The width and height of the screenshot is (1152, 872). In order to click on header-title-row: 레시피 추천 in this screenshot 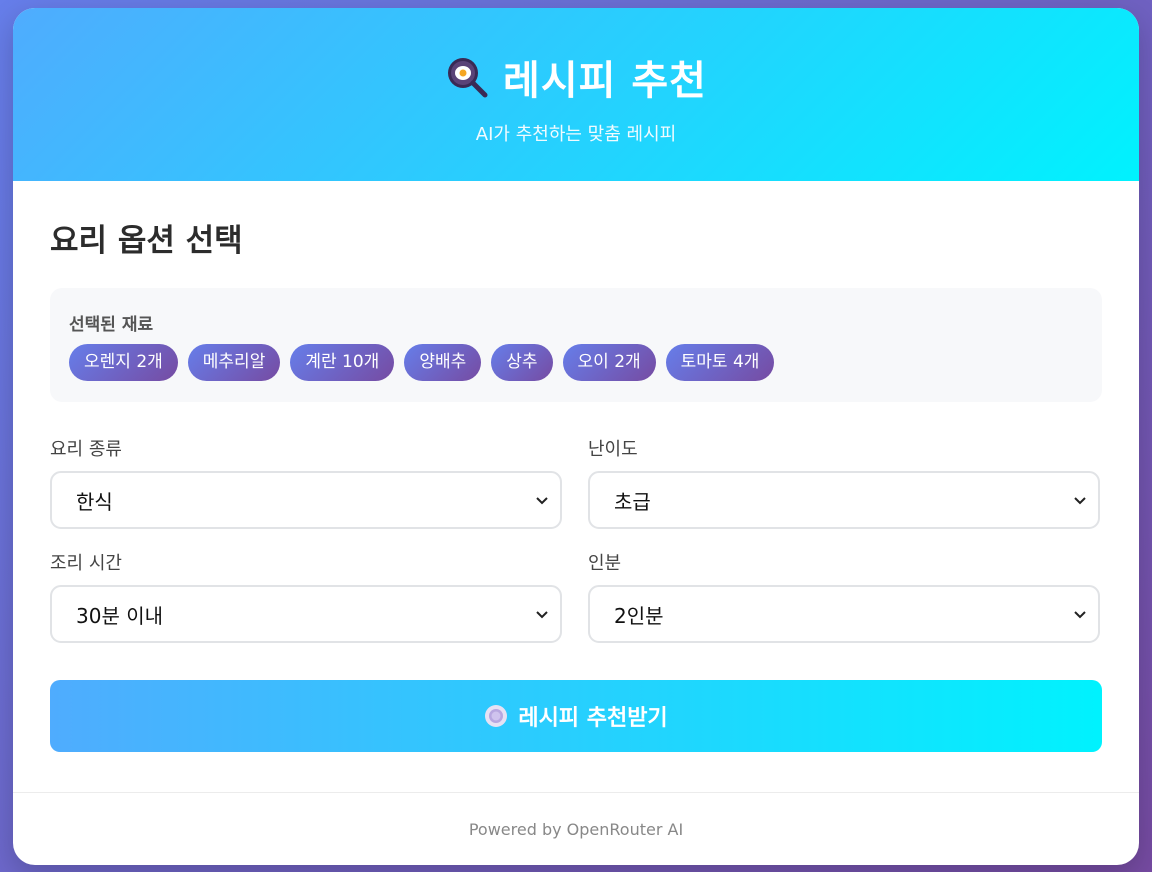, I will do `click(576, 78)`.